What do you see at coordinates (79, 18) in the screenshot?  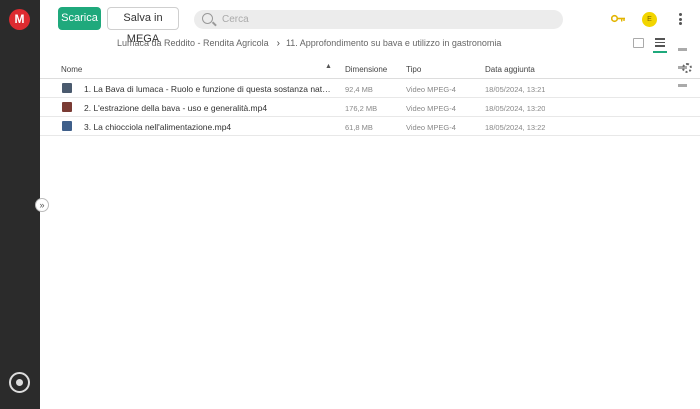 I see `download-button: Scarica` at bounding box center [79, 18].